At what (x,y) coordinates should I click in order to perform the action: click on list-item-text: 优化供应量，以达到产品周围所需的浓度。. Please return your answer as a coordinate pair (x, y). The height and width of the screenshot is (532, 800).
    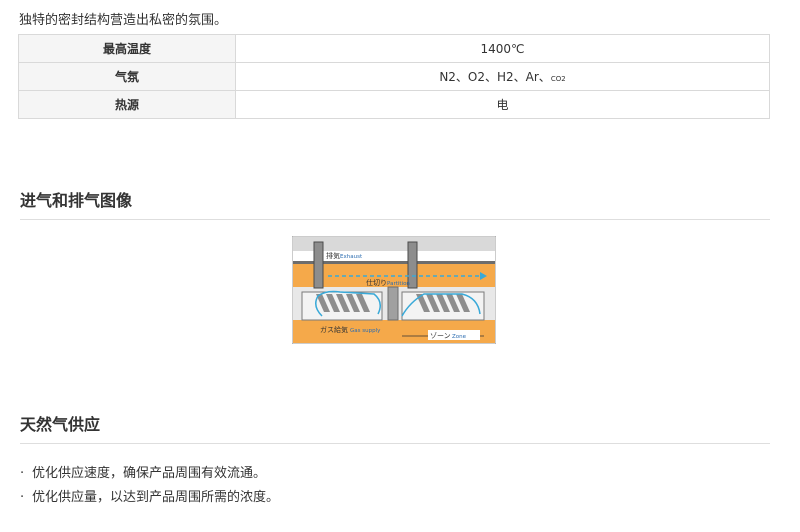
    Looking at the image, I should click on (156, 497).